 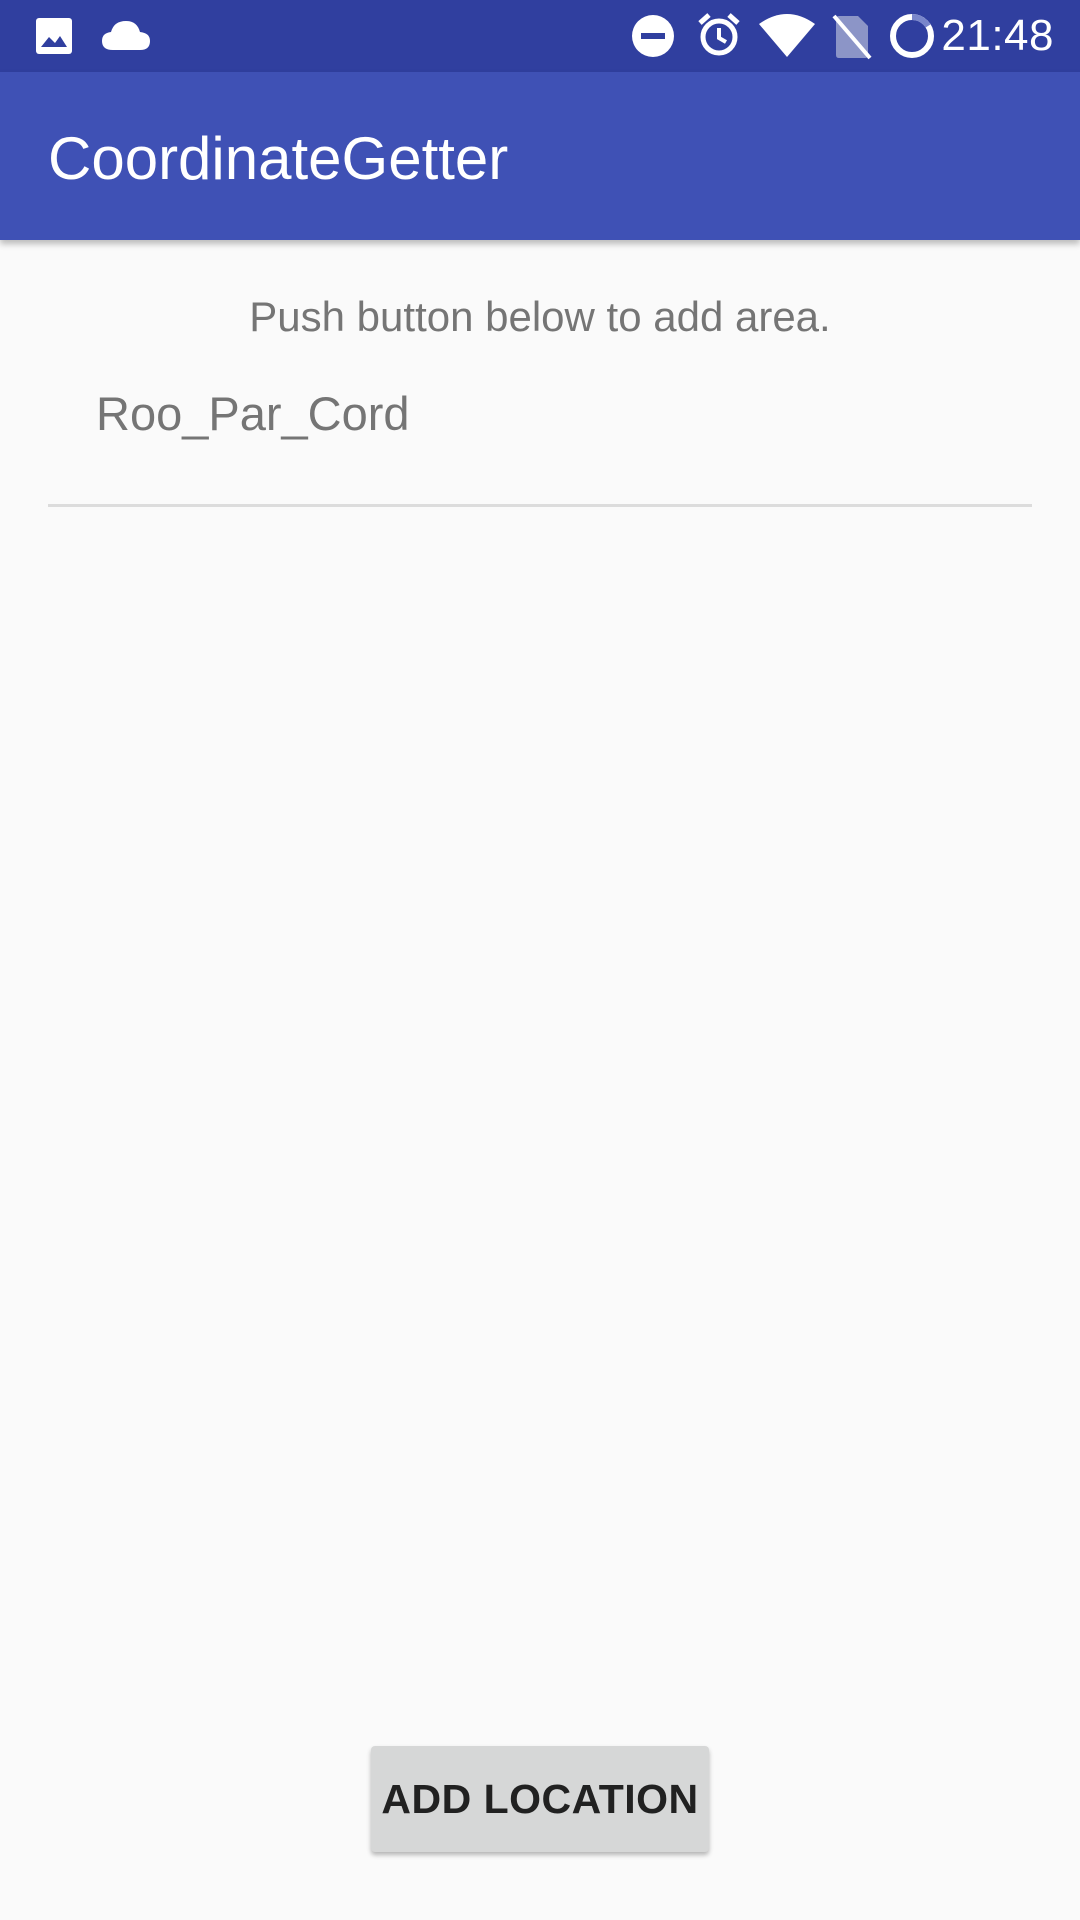 What do you see at coordinates (54, 36) in the screenshot?
I see `image-icon` at bounding box center [54, 36].